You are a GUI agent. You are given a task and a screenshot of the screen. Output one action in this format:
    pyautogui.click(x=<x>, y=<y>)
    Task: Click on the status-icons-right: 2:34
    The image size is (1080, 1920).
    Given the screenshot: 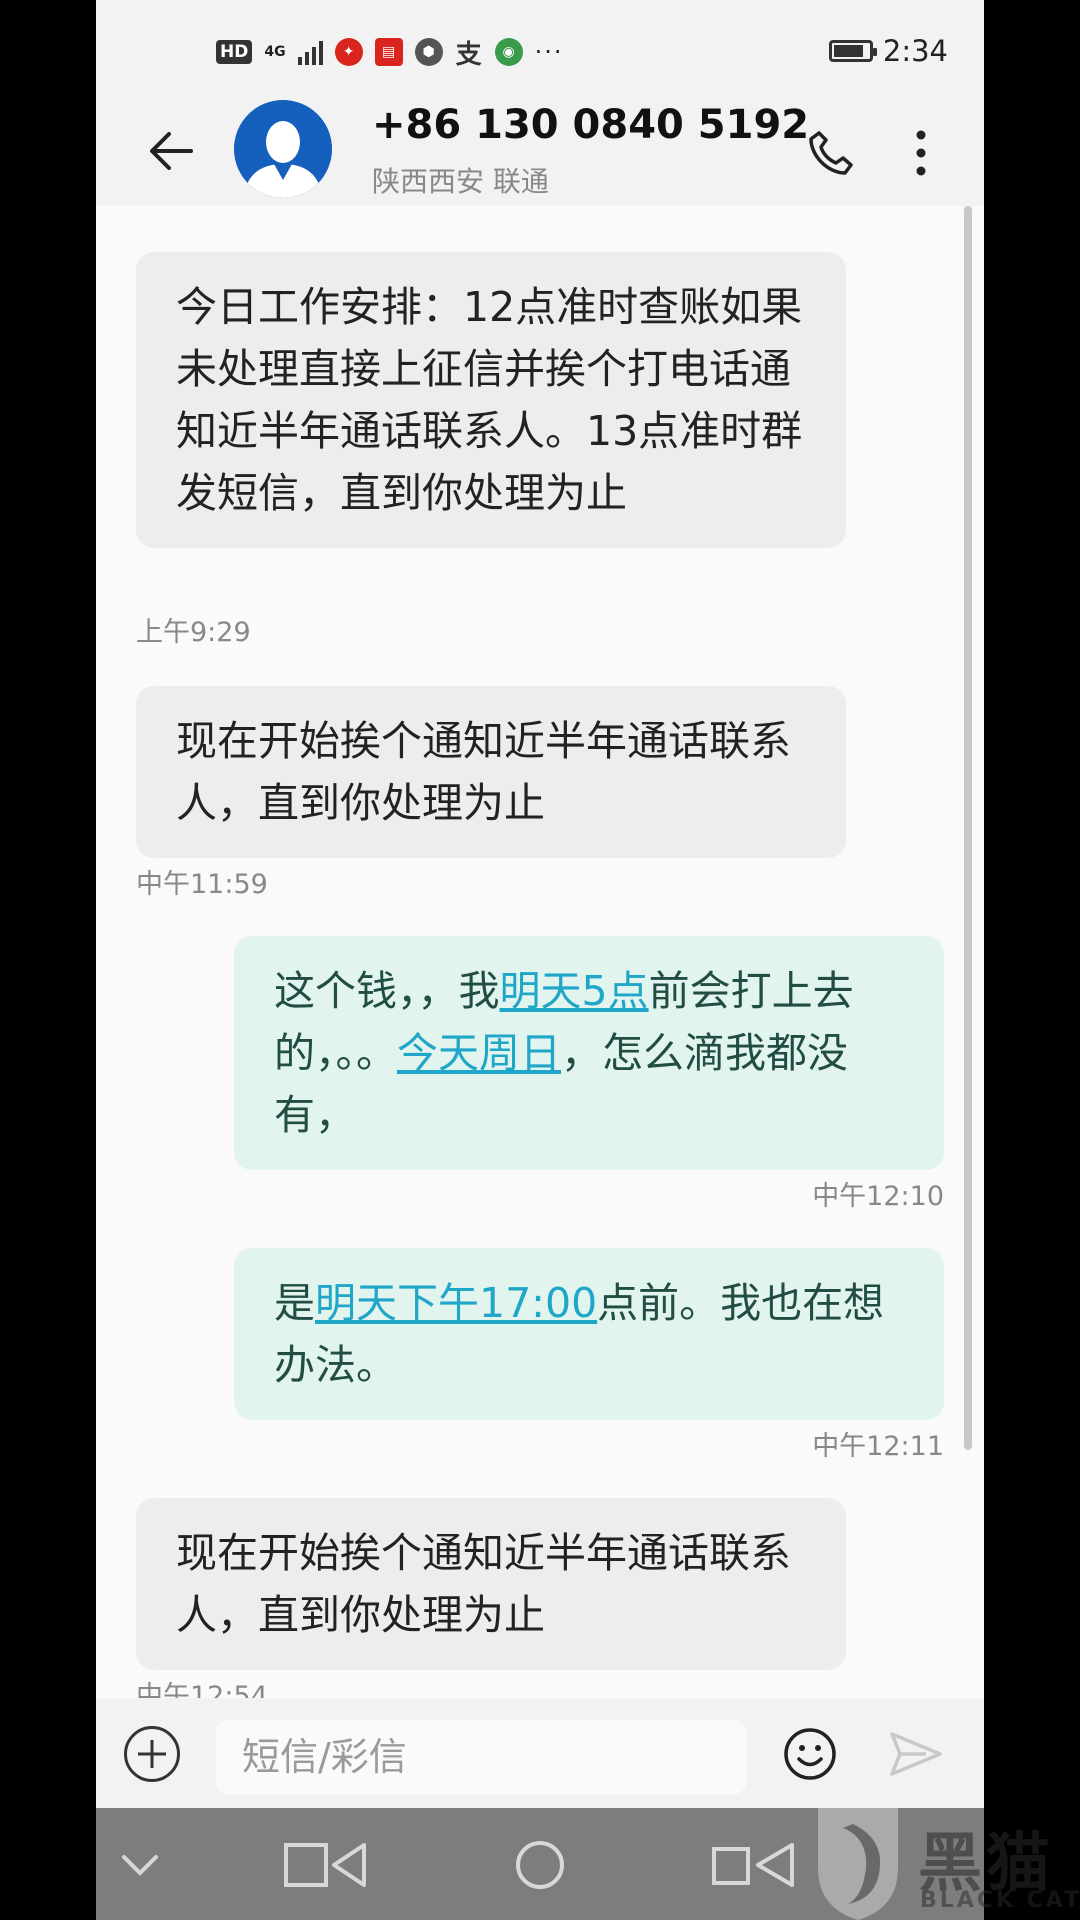 What is the action you would take?
    pyautogui.click(x=888, y=51)
    